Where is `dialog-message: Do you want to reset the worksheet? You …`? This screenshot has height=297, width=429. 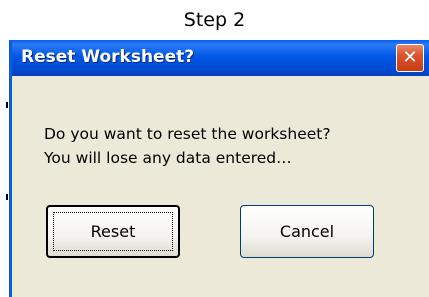 dialog-message: Do you want to reset the worksheet? You … is located at coordinates (229, 146).